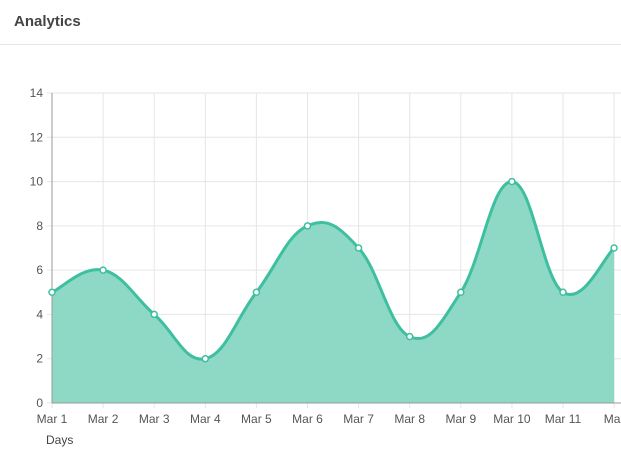 The height and width of the screenshot is (457, 621). What do you see at coordinates (563, 419) in the screenshot?
I see `x-tick-label: Mar 11` at bounding box center [563, 419].